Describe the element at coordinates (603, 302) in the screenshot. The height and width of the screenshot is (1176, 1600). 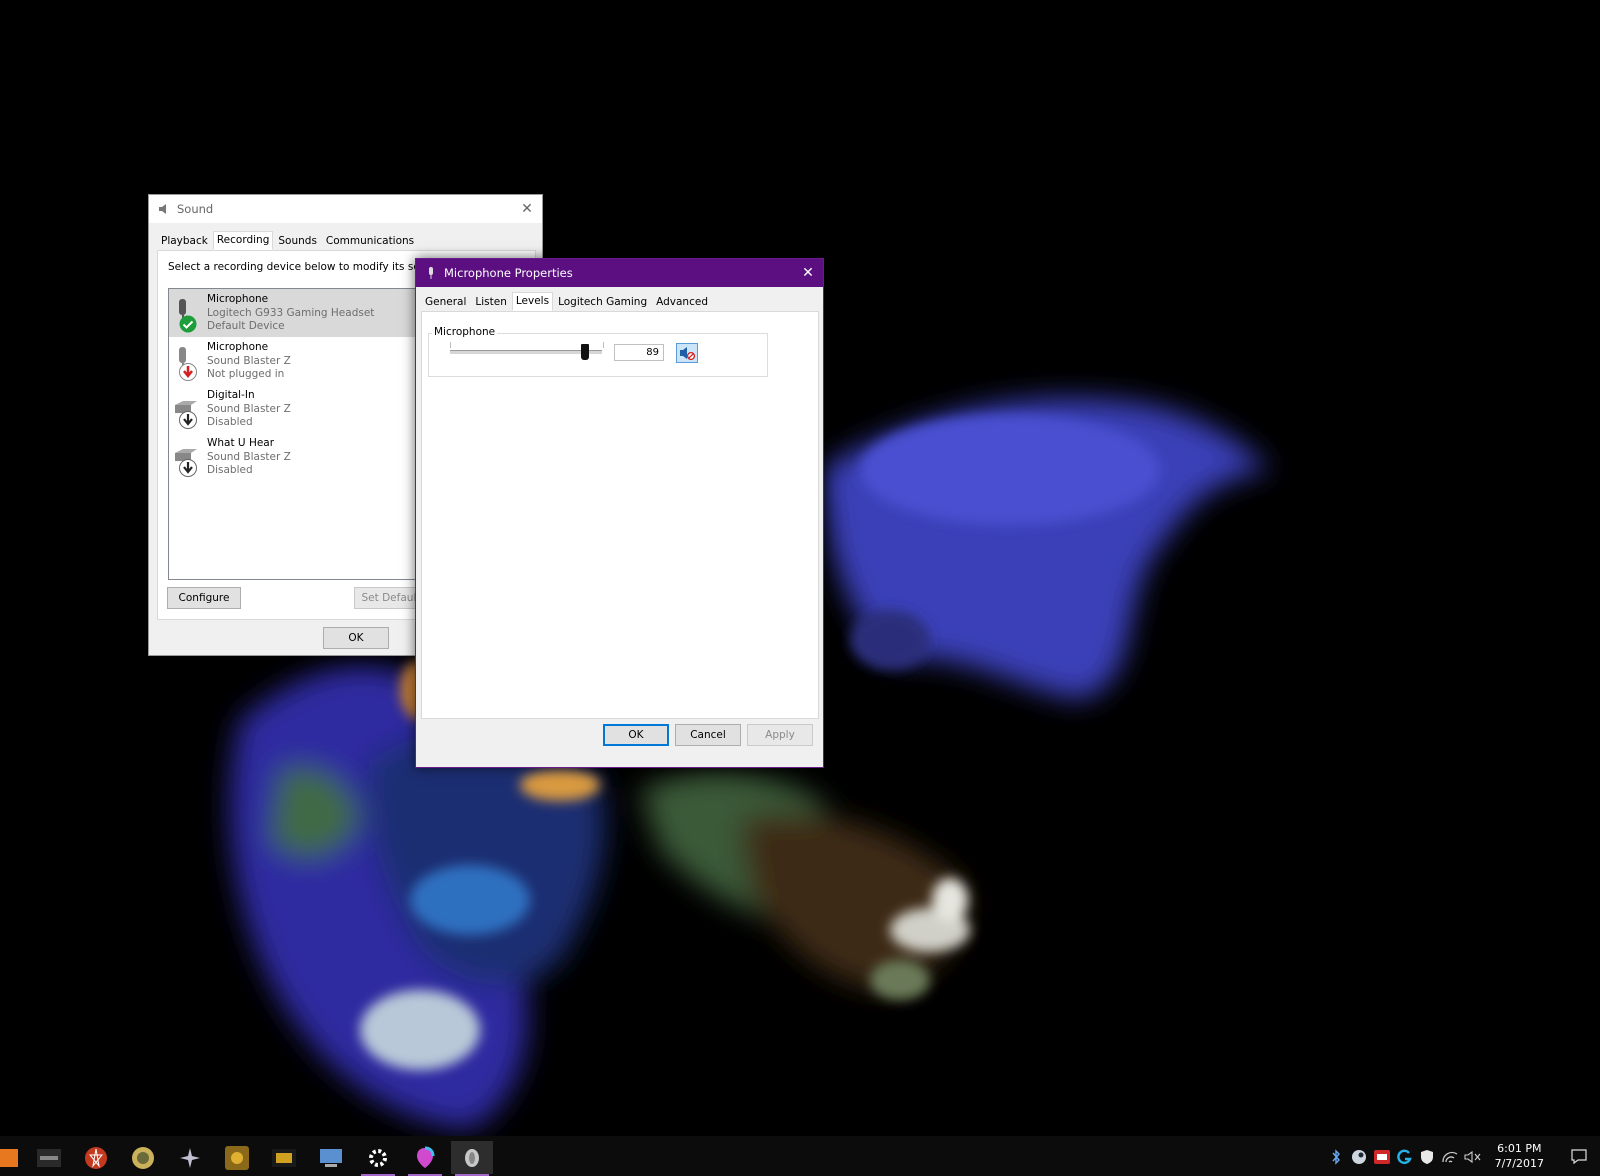
I see `tab-logitech-gaming: Logitech Gaming` at that location.